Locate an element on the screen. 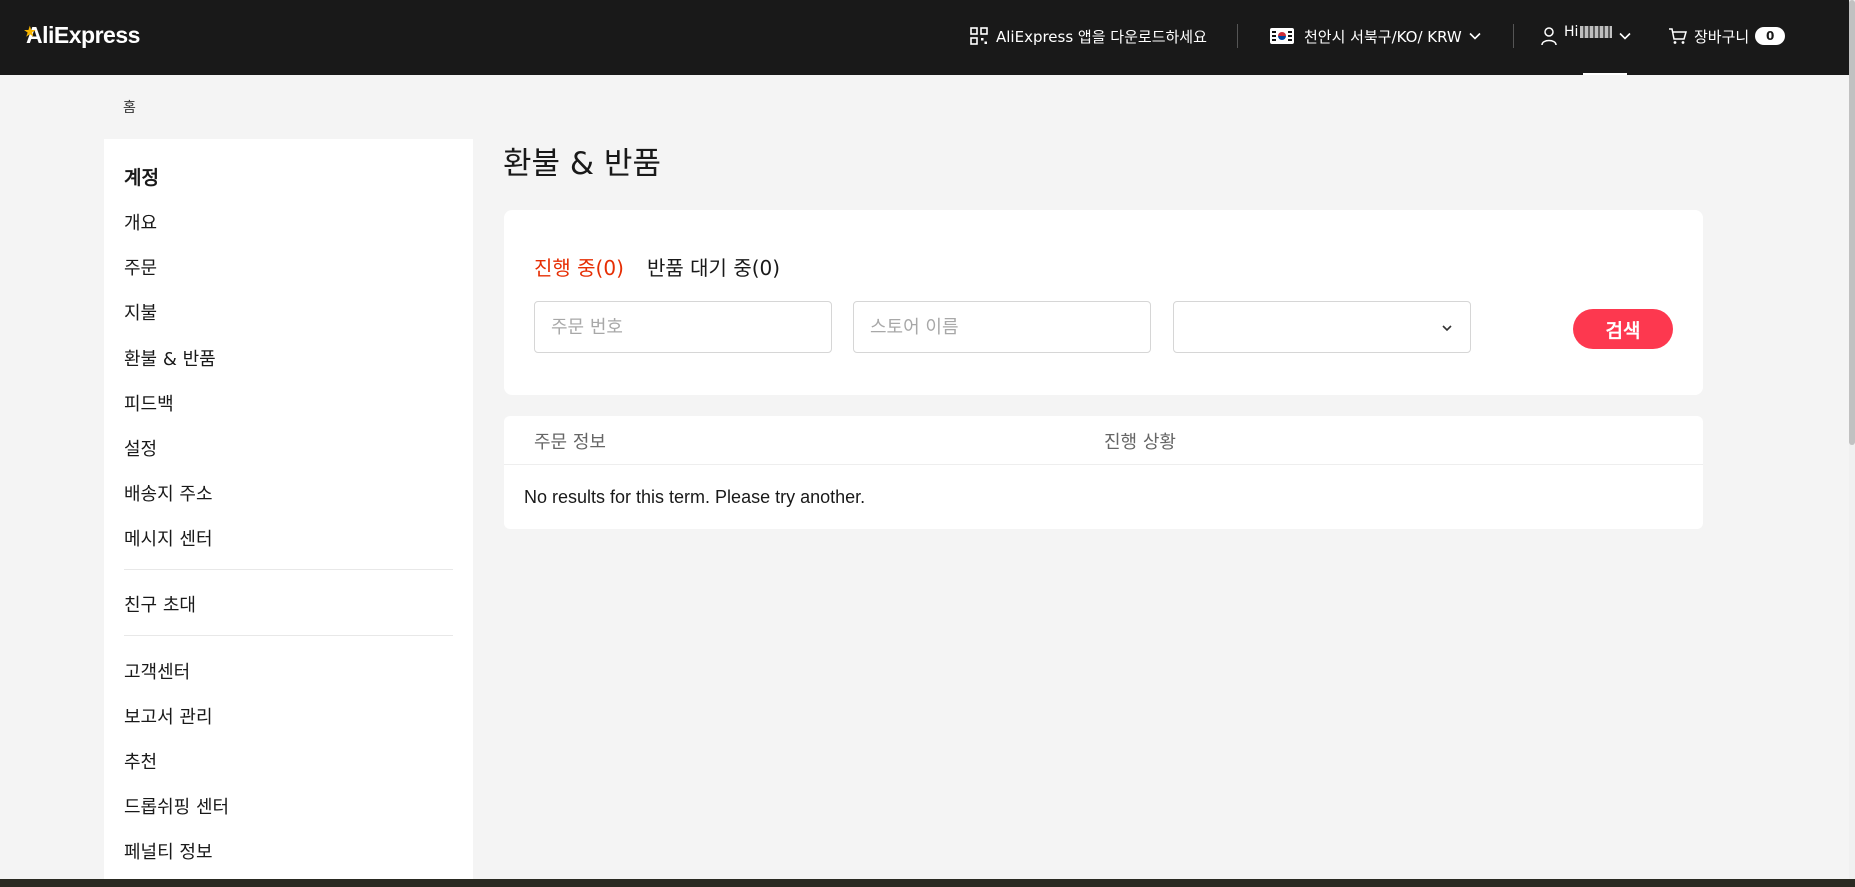 The image size is (1855, 887). user-icon is located at coordinates (1549, 36).